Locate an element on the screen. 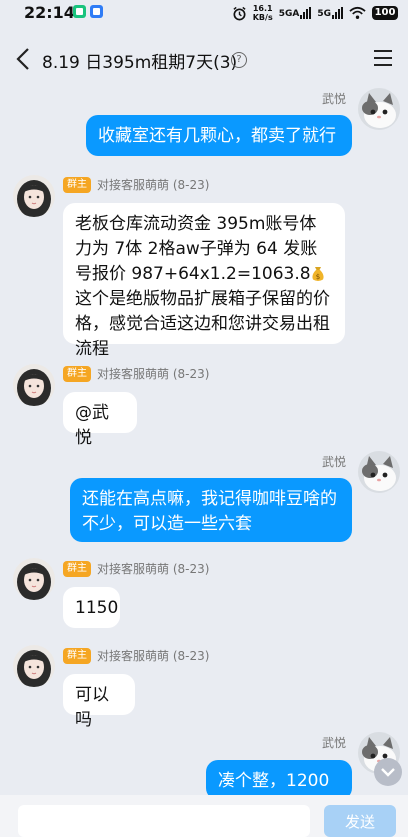 The image size is (408, 837). send-button: 发送 is located at coordinates (360, 821).